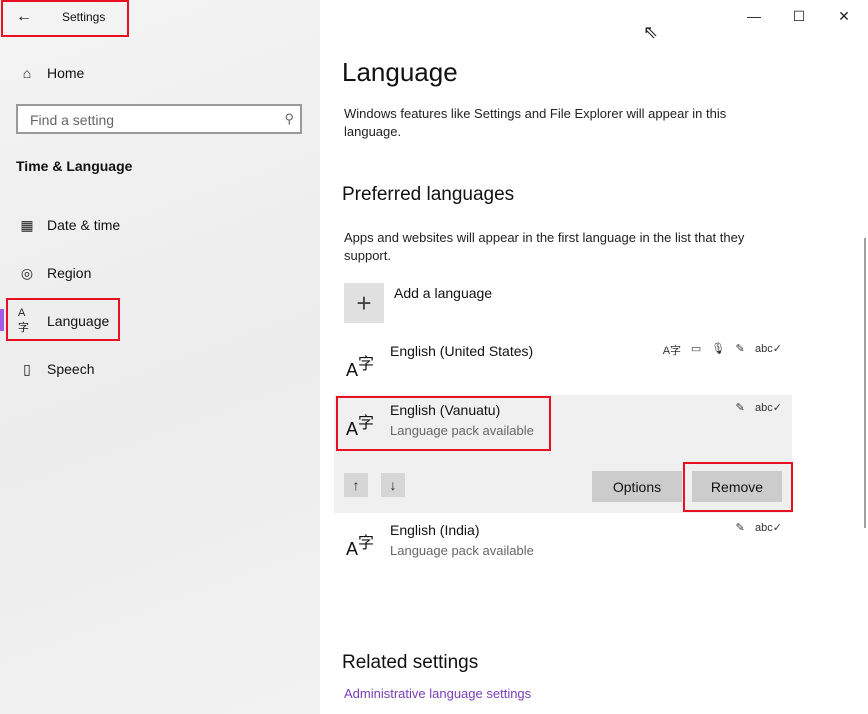  I want to click on page-title: Language, so click(400, 72).